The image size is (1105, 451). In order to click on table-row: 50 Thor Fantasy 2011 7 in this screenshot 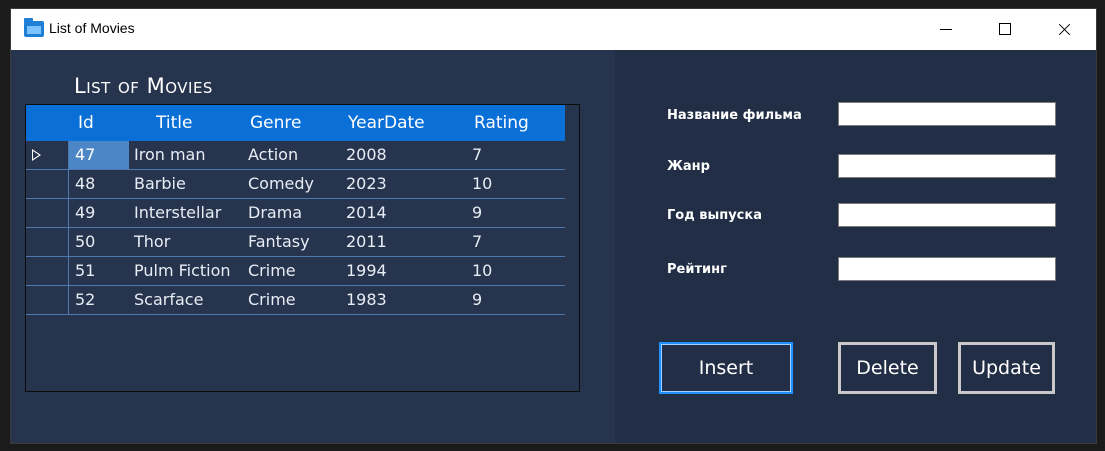, I will do `click(295, 242)`.